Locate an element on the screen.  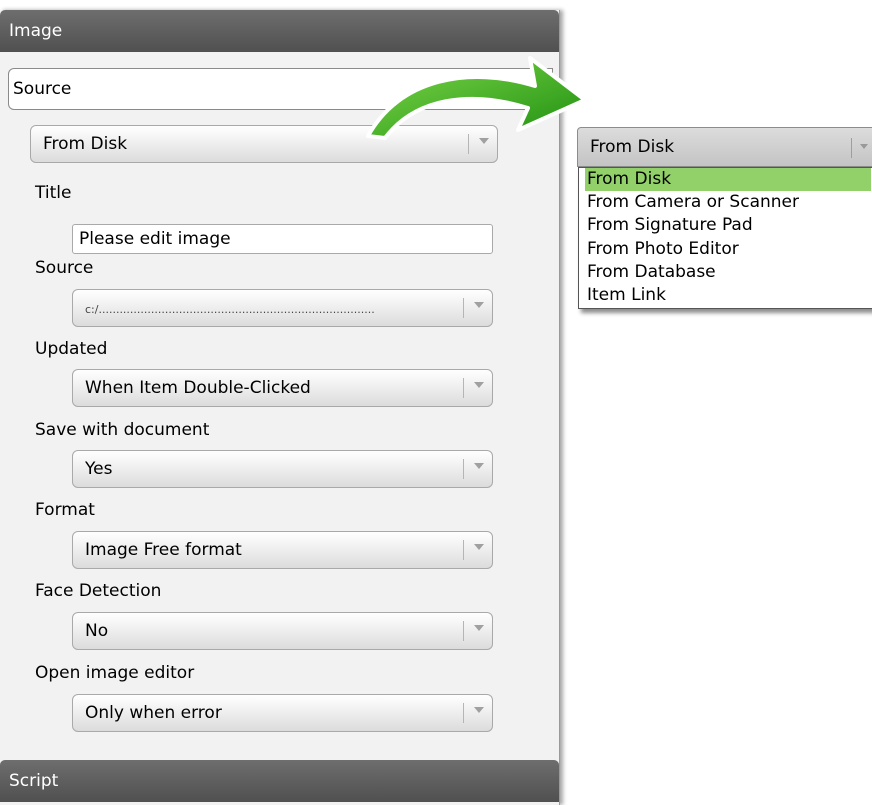
dropdown-option-from-signature-pad: From Signature Pad is located at coordinates (728, 225).